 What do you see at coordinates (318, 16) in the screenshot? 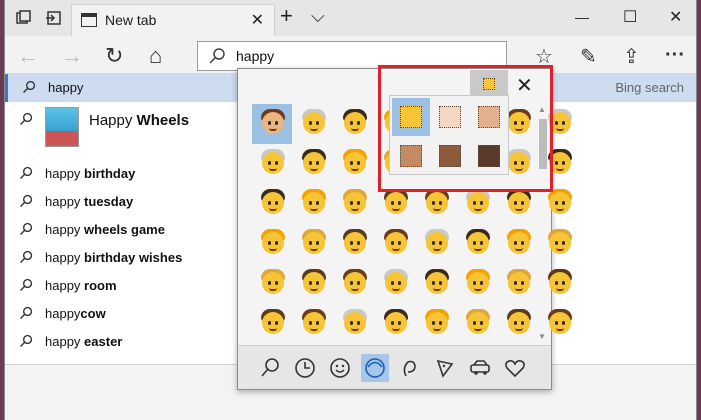
I see `tab-menu-chevron-icon: ⌵` at bounding box center [318, 16].